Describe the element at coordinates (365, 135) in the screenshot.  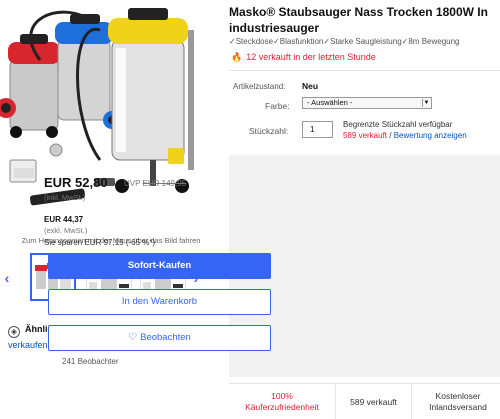
I see `sold-count: 589 verkauft` at that location.